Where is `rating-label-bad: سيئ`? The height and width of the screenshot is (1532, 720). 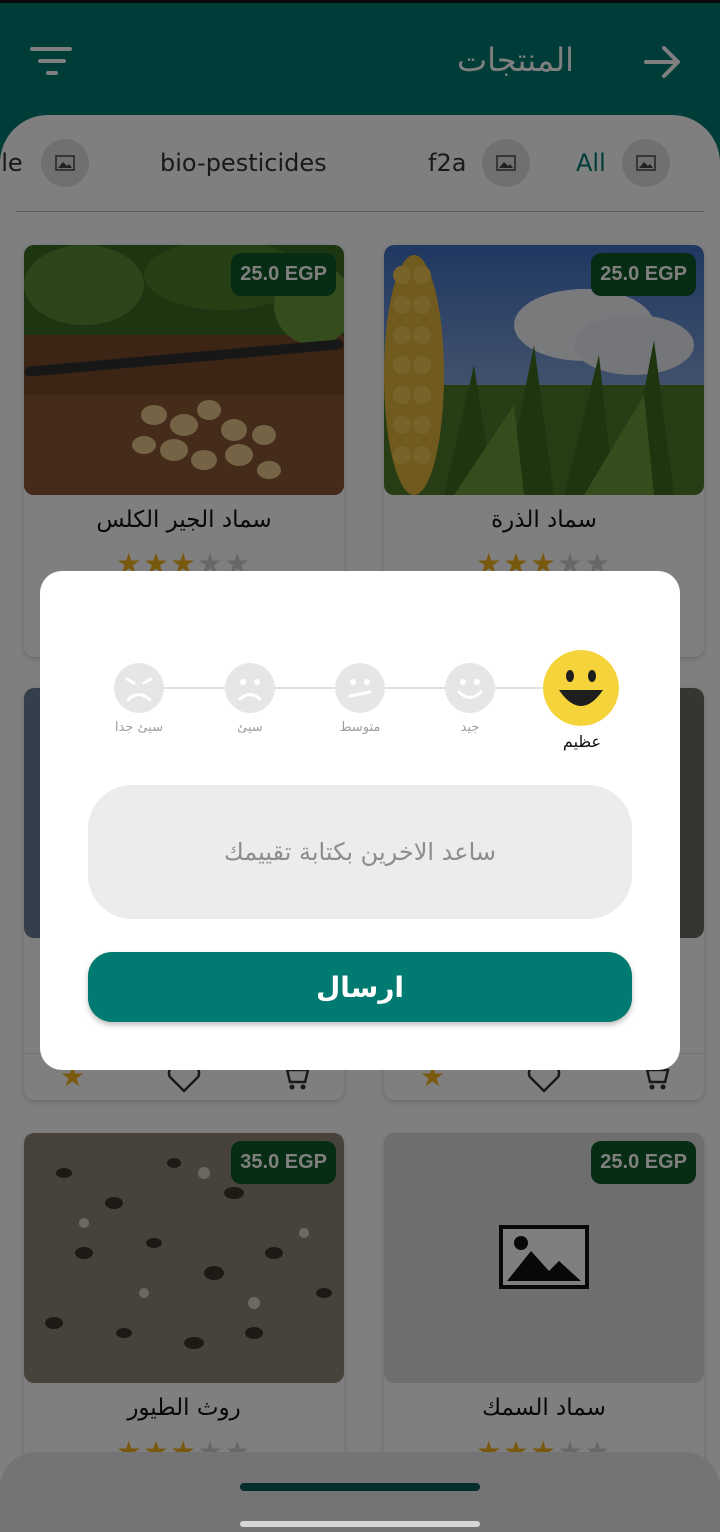 rating-label-bad: سيئ is located at coordinates (250, 727).